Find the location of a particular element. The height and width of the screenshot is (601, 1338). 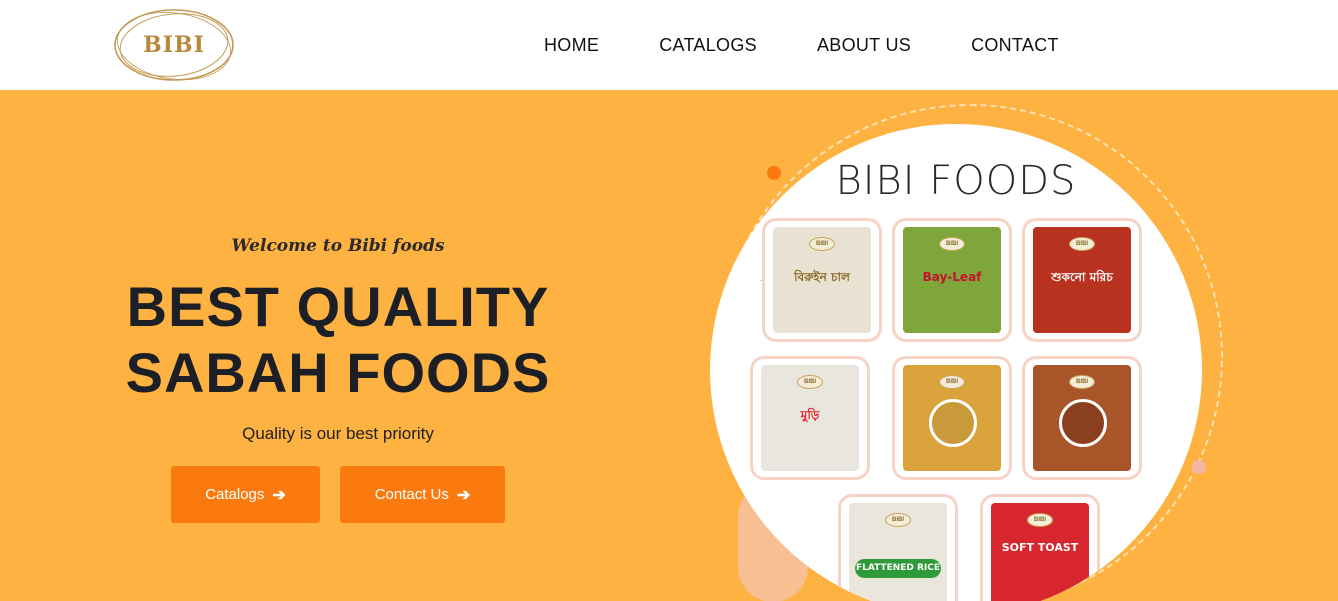

nav-contact: CONTACT is located at coordinates (1005, 45).